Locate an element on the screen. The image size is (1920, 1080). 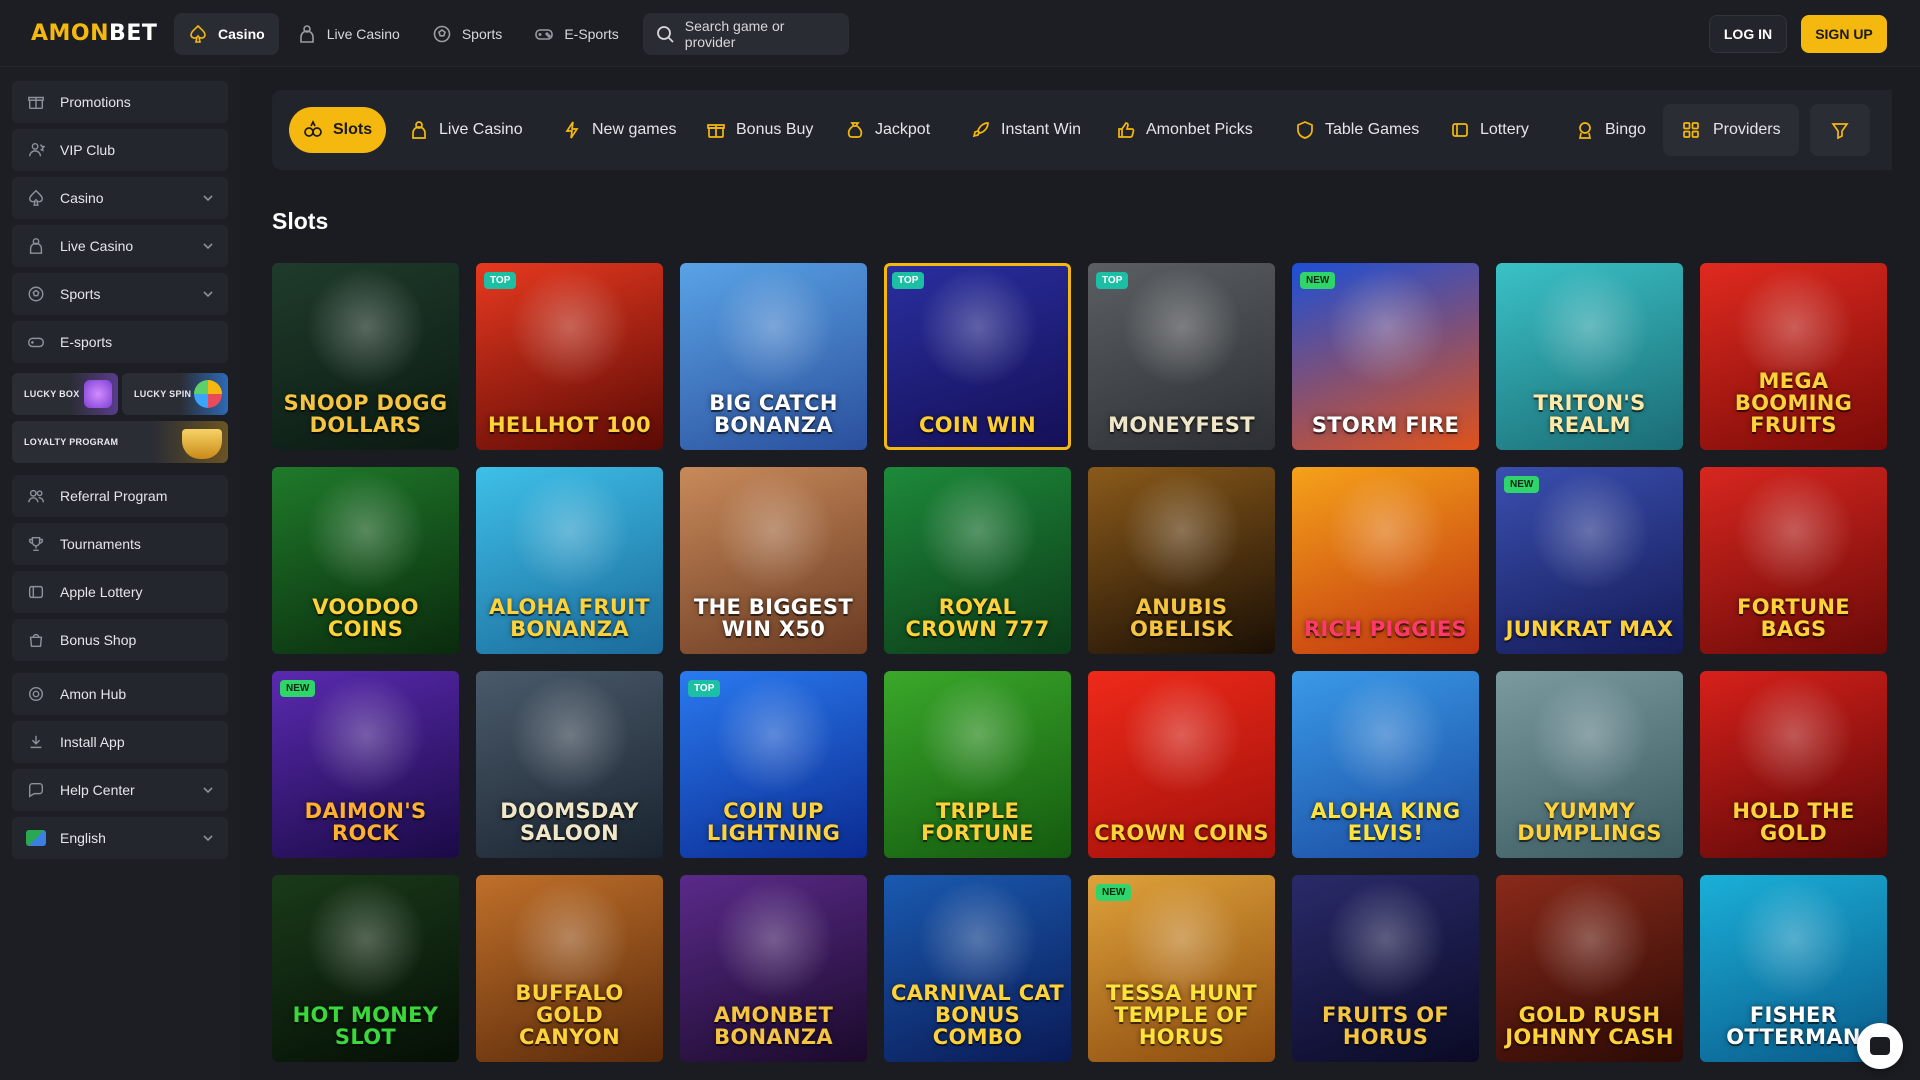
game-tile: Hot Money Slot is located at coordinates (365, 968).